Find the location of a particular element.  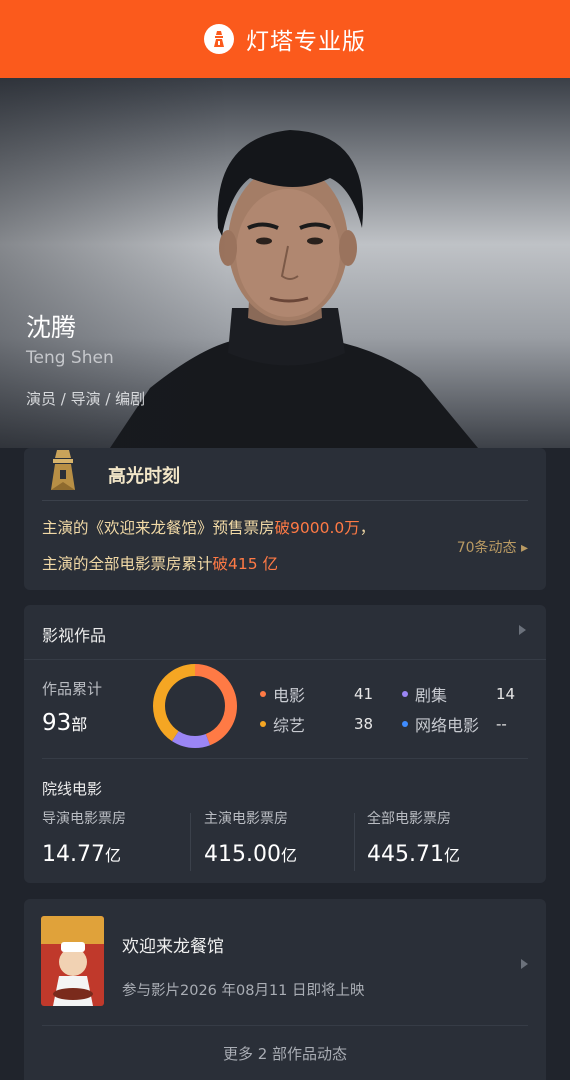

highlight-line-presale: 主演的《欢迎来龙餐馆》预售票房破9000.0万， is located at coordinates (209, 528).